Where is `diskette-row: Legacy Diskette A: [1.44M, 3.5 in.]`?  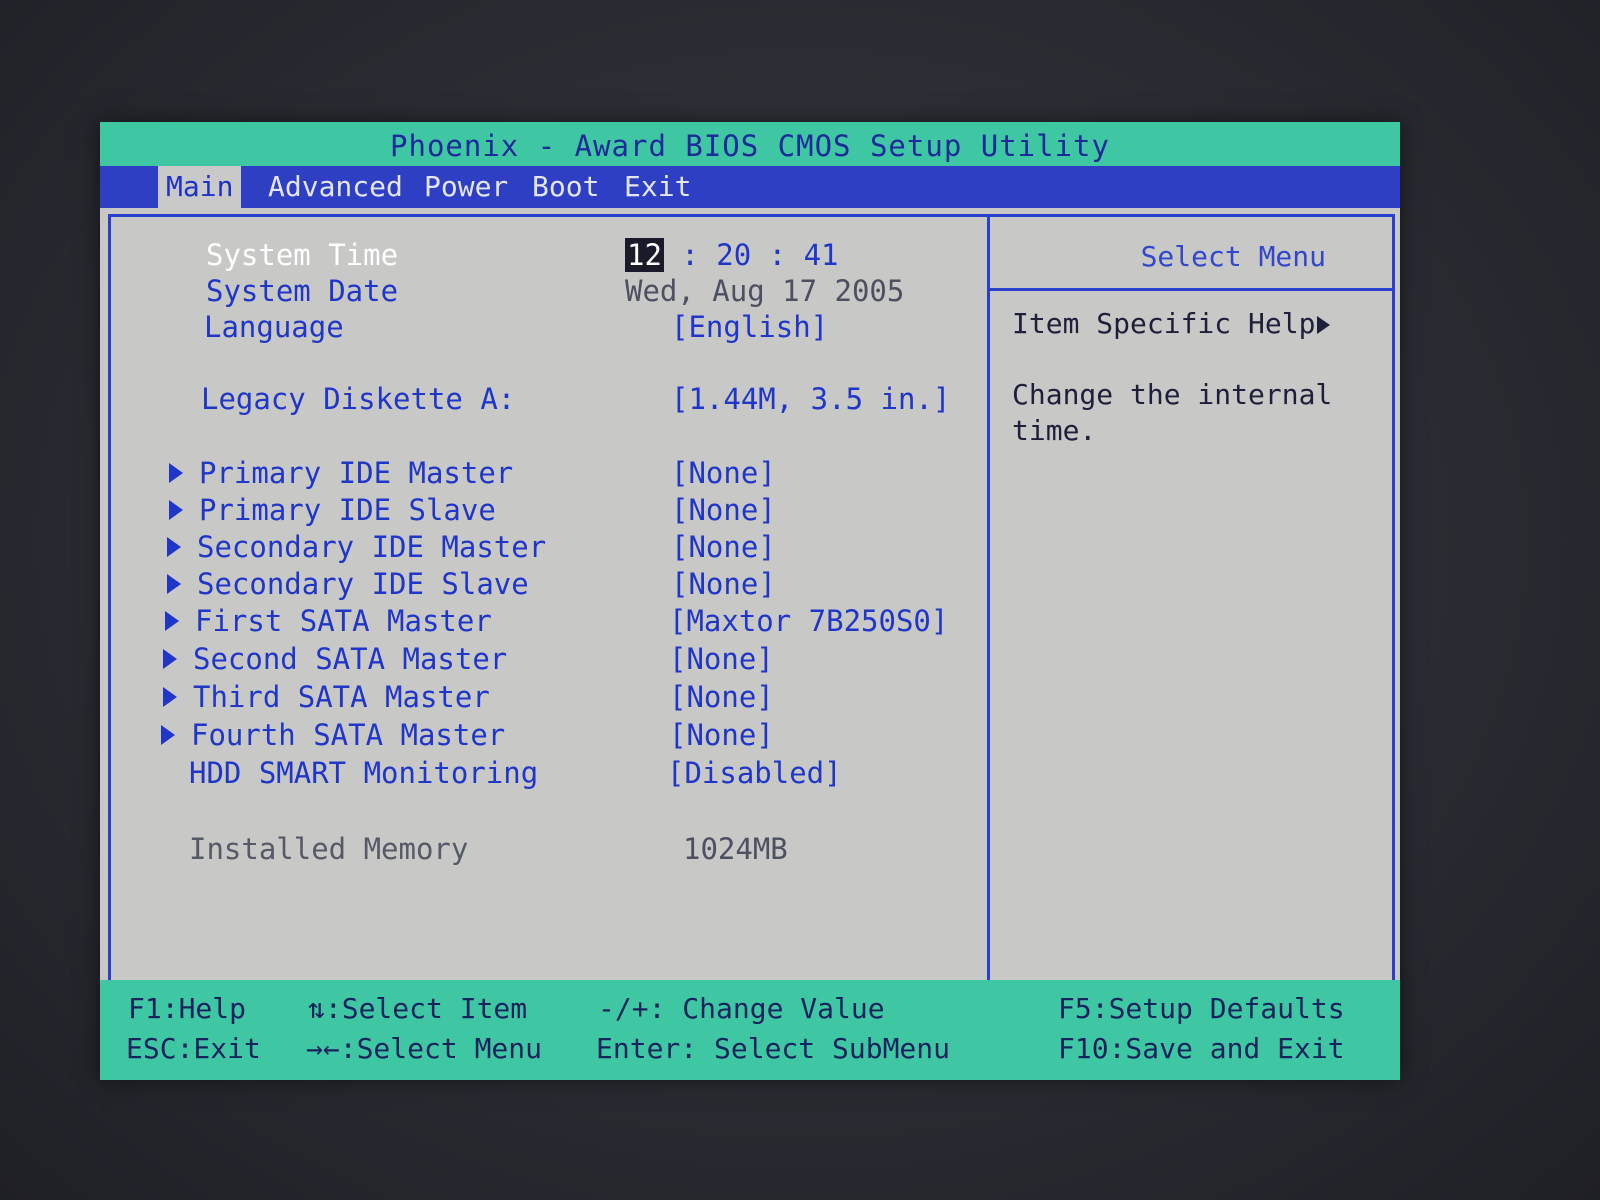
diskette-row: Legacy Diskette A: [1.44M, 3.5 in.] is located at coordinates (549, 399).